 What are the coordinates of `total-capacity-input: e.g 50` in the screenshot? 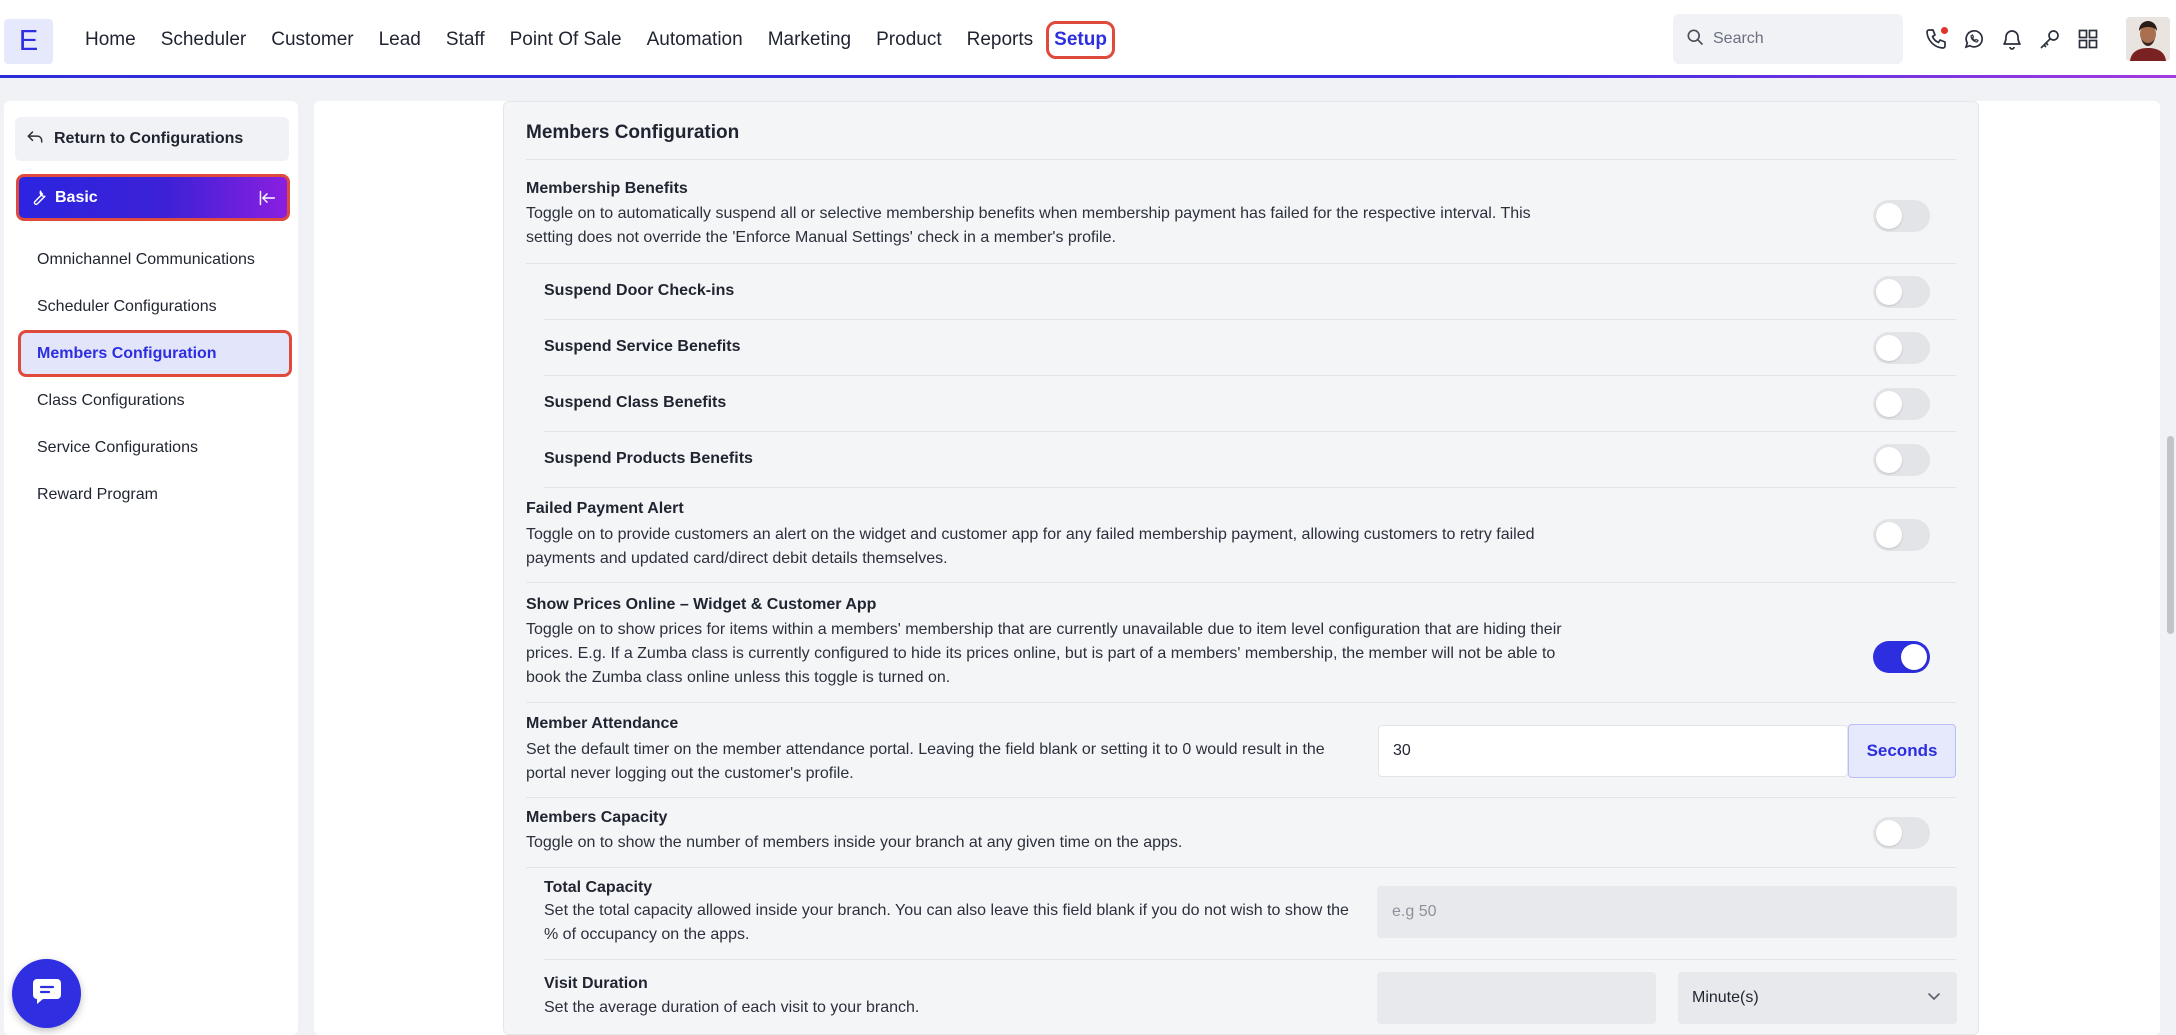 It's located at (1667, 912).